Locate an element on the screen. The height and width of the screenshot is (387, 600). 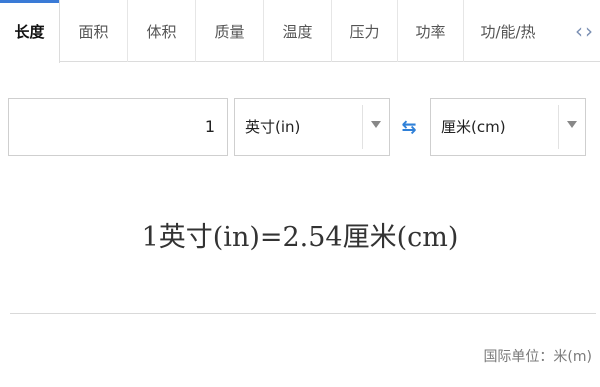
tab-area: 面积 is located at coordinates (94, 31).